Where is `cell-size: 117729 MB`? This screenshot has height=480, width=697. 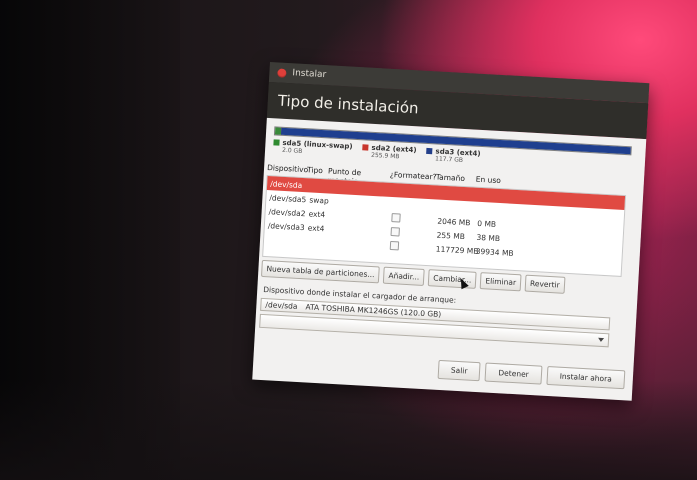
cell-size: 117729 MB is located at coordinates (457, 250).